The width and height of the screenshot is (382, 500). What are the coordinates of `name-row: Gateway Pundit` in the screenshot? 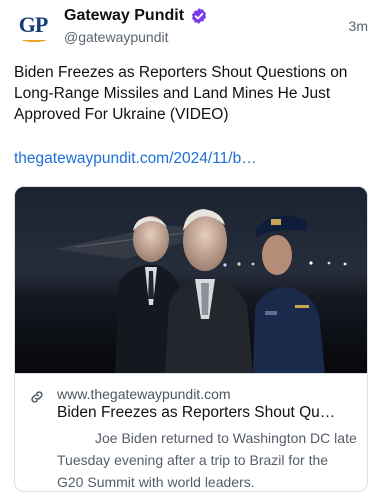 It's located at (136, 16).